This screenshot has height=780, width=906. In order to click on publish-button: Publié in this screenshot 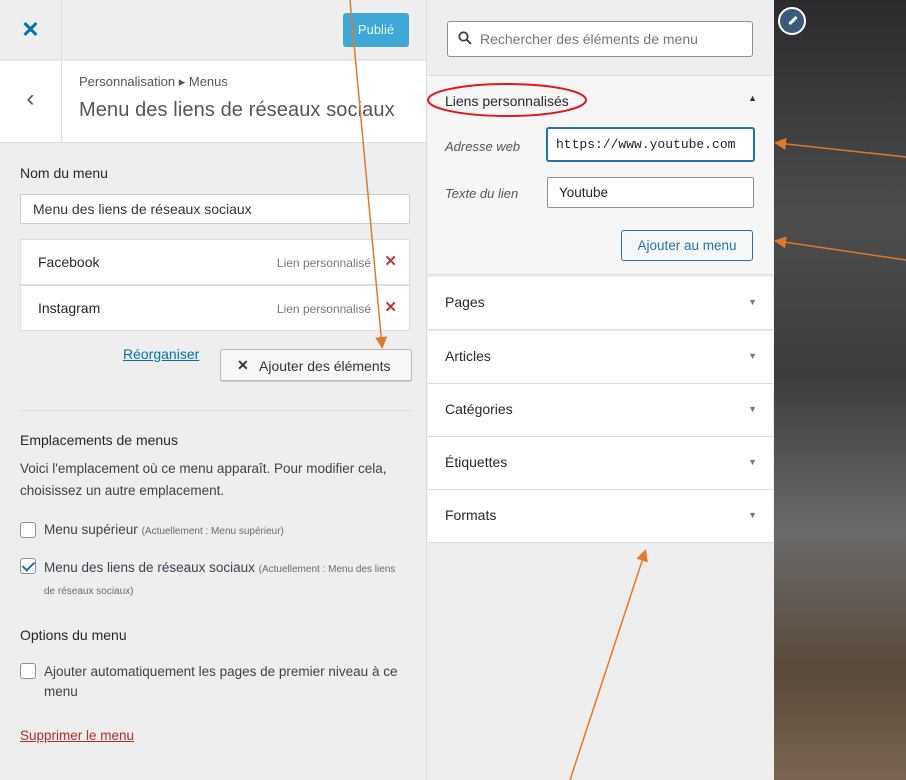, I will do `click(376, 30)`.